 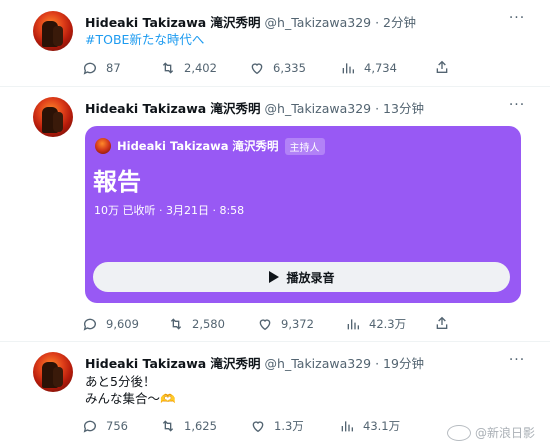 What do you see at coordinates (344, 108) in the screenshot?
I see `handle-and-time: @h_Takizawa329 · 13分钟` at bounding box center [344, 108].